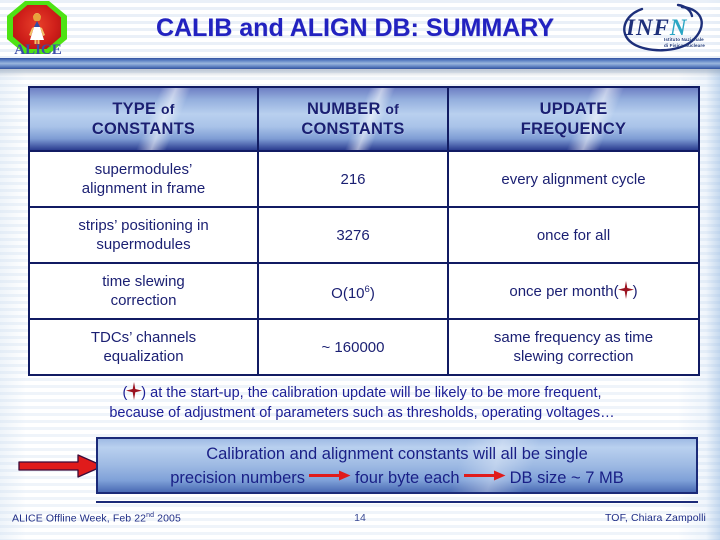 Image resolution: width=720 pixels, height=540 pixels. I want to click on cell-type-3-line2: correction, so click(143, 300).